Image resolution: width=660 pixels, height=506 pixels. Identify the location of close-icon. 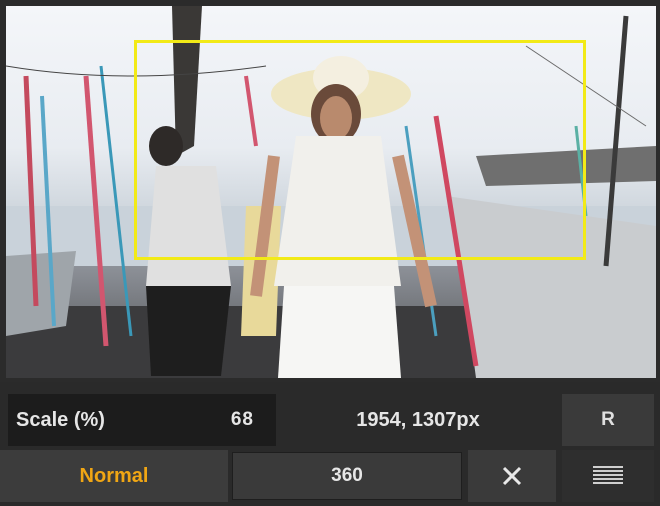
(512, 476).